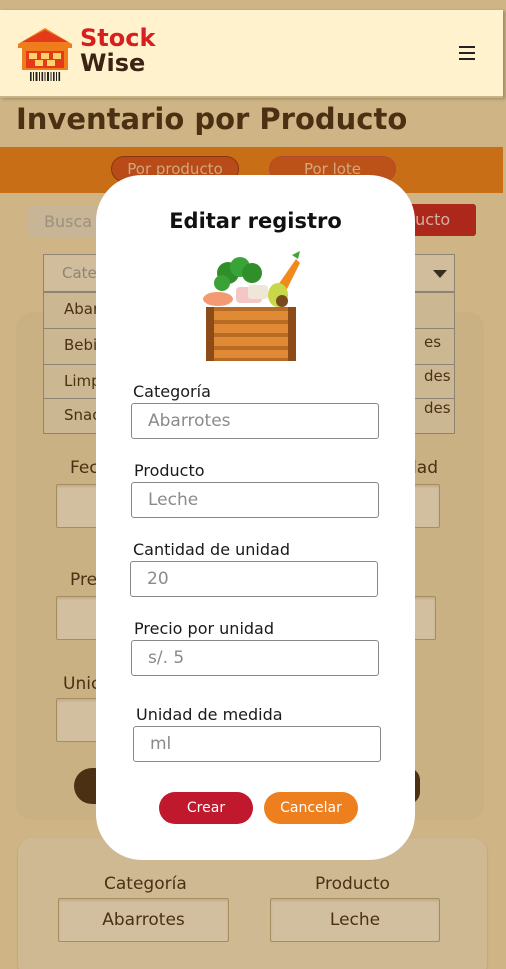  What do you see at coordinates (172, 391) in the screenshot?
I see `categoria-label: Categoría` at bounding box center [172, 391].